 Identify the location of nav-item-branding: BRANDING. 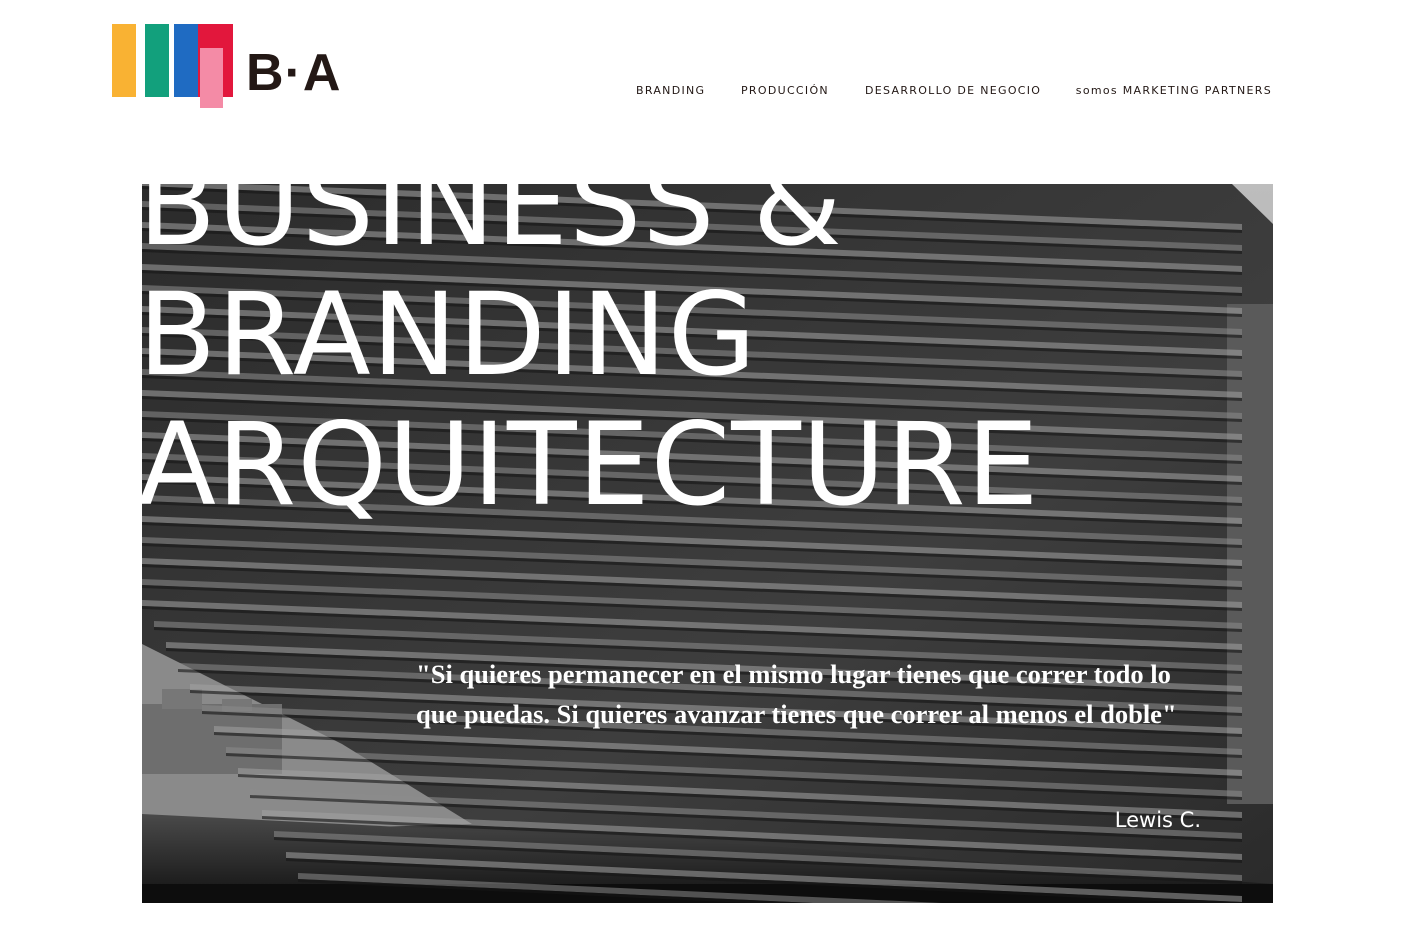
(670, 91).